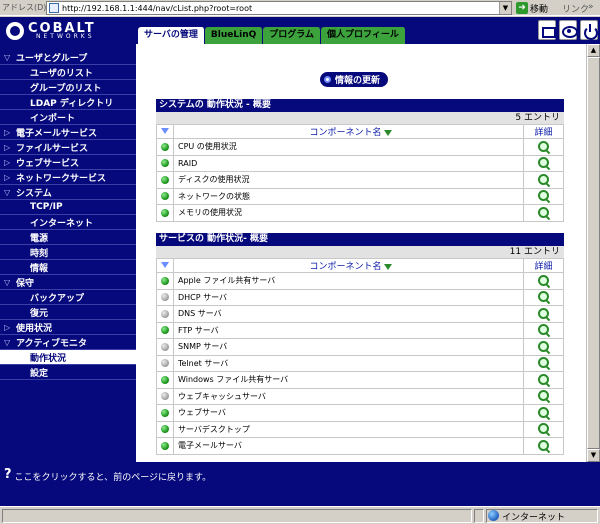 This screenshot has width=600, height=524. Describe the element at coordinates (348, 314) in the screenshot. I see `component-name: DNS サーバ` at that location.